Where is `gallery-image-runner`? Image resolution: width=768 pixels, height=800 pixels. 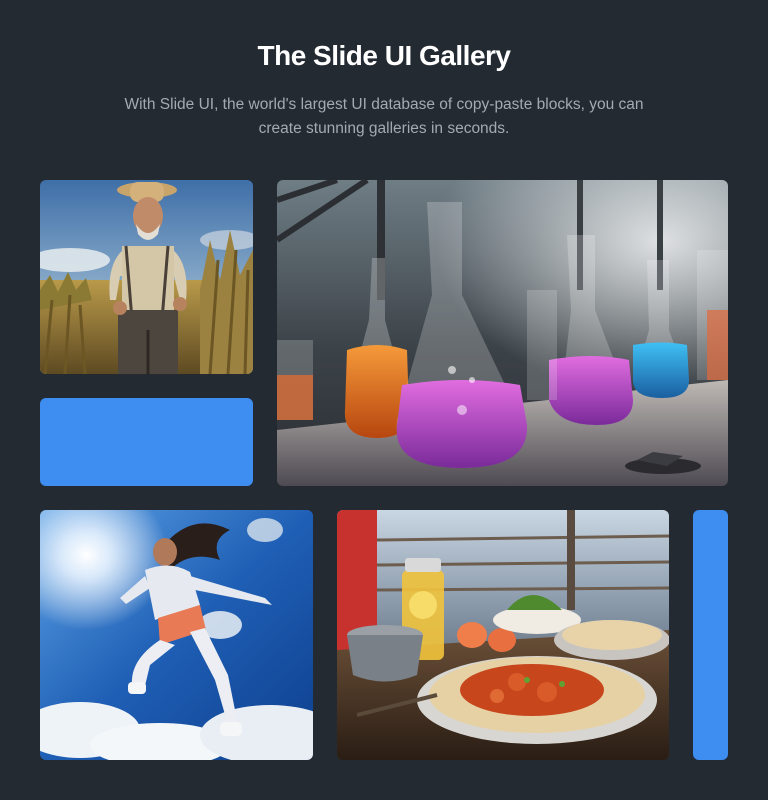
gallery-image-runner is located at coordinates (176, 635).